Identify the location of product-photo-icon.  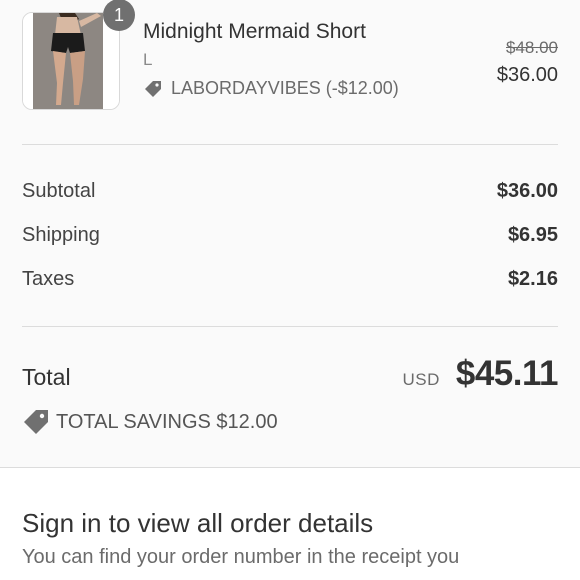
(71, 61).